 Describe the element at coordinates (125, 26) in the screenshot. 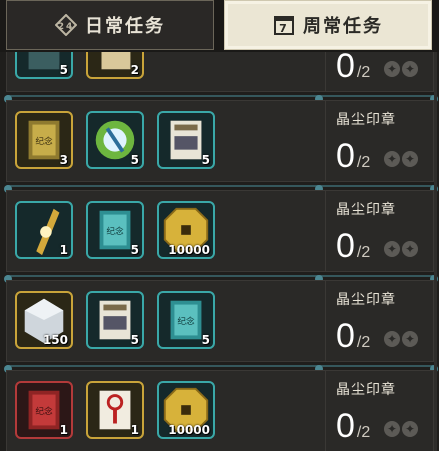

I see `tab-daily-label: 日常任务` at that location.